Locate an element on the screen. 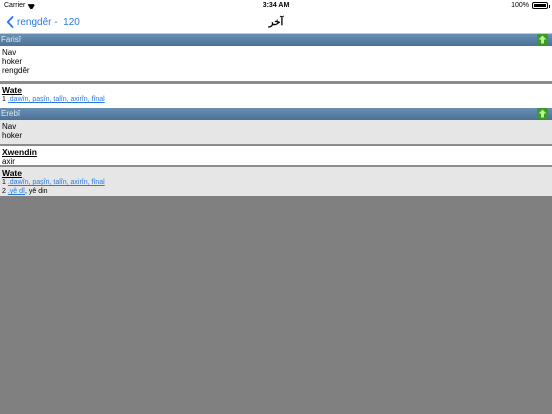  reading-title: Xwendin is located at coordinates (19, 152).